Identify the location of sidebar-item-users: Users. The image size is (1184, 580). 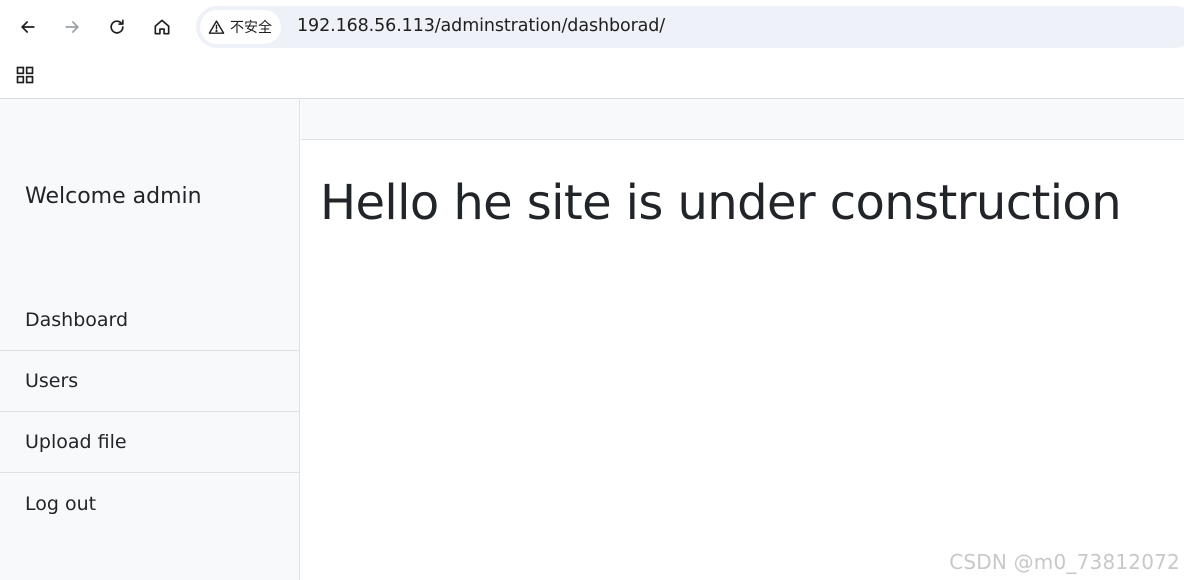
(150, 381).